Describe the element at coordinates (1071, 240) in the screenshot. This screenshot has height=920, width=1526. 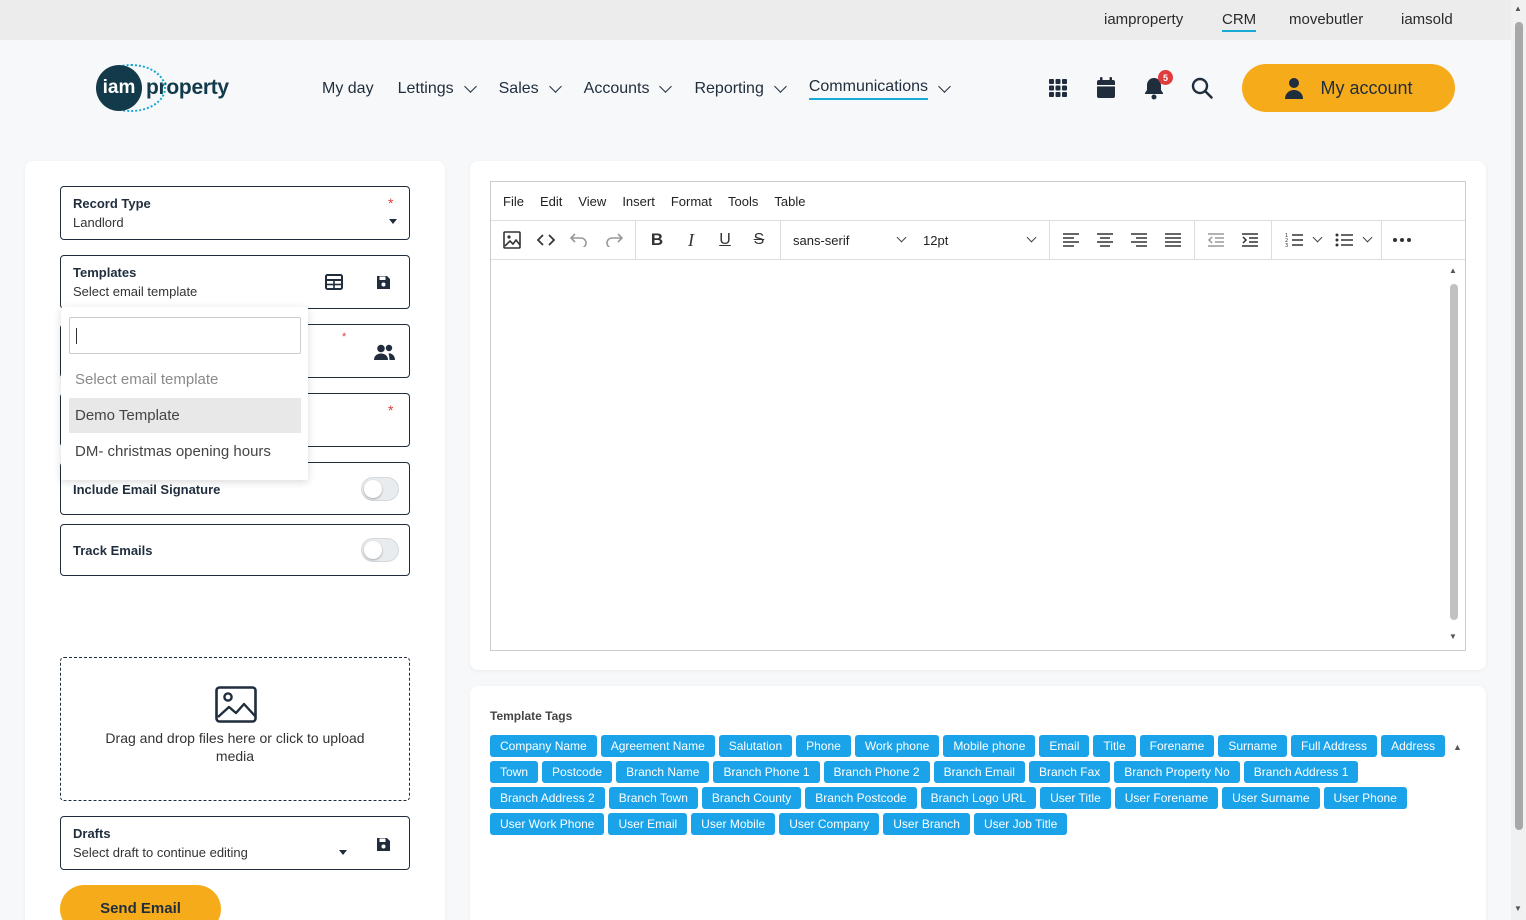
I see `align-left-icon` at that location.